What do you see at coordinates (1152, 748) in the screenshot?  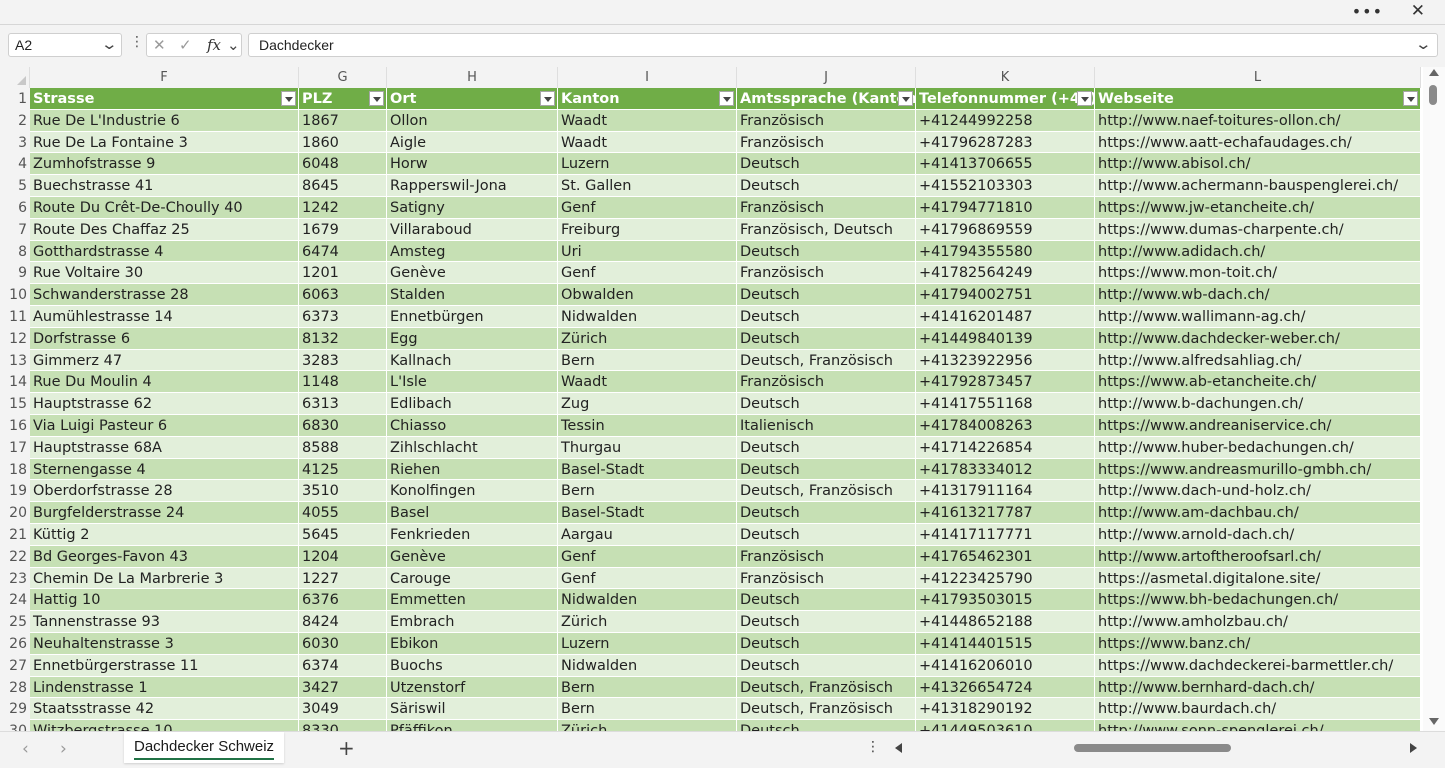 I see `horizontal-scroll-thumb` at bounding box center [1152, 748].